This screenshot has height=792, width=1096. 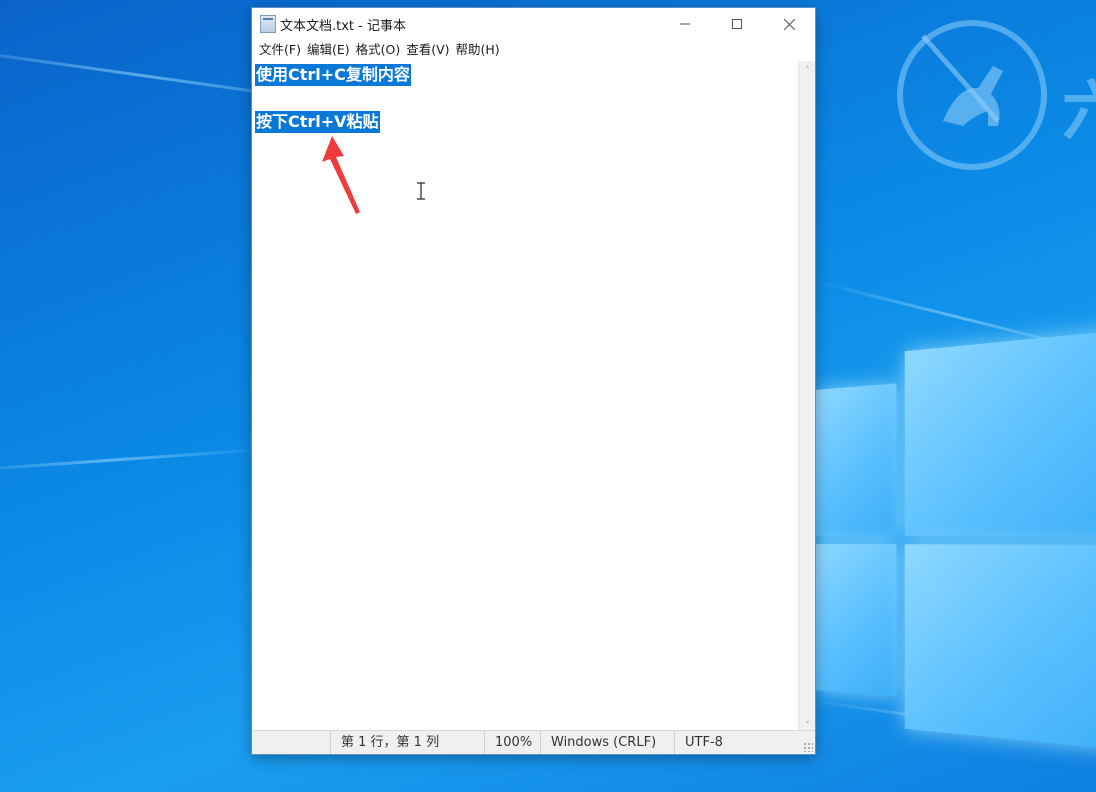 I want to click on menu-bar: 文件(F) 编辑(E) 格式(O) 查看(V) 帮助(H), so click(x=533, y=50).